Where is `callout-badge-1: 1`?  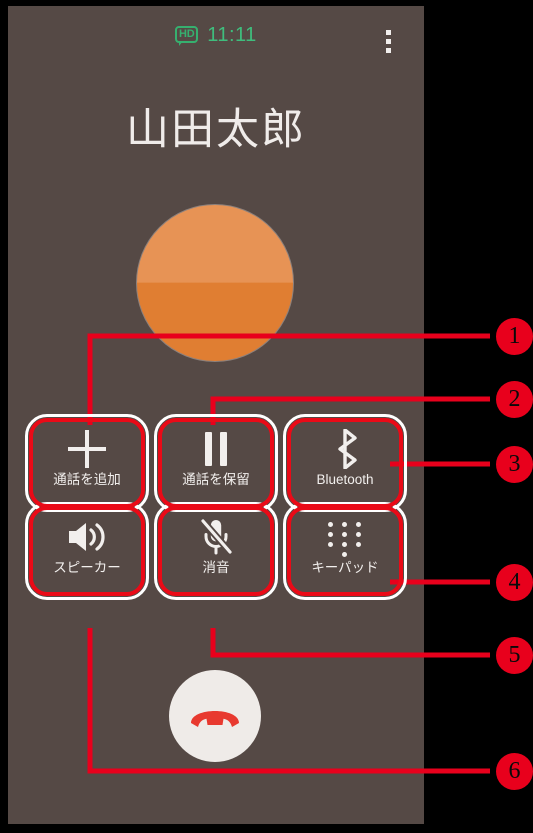
callout-badge-1: 1 is located at coordinates (514, 336).